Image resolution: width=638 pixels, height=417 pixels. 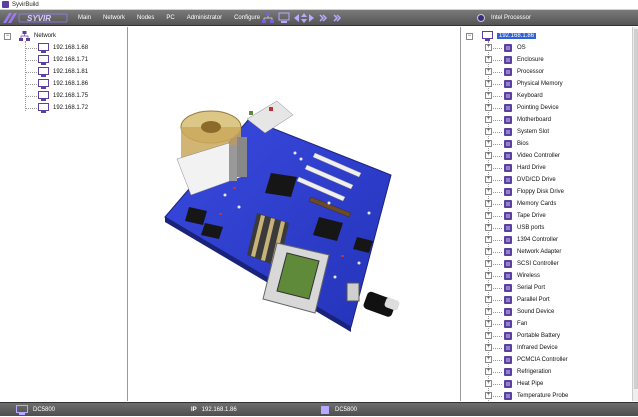 What do you see at coordinates (522, 384) in the screenshot?
I see `hardware-node: Heat Pipe` at bounding box center [522, 384].